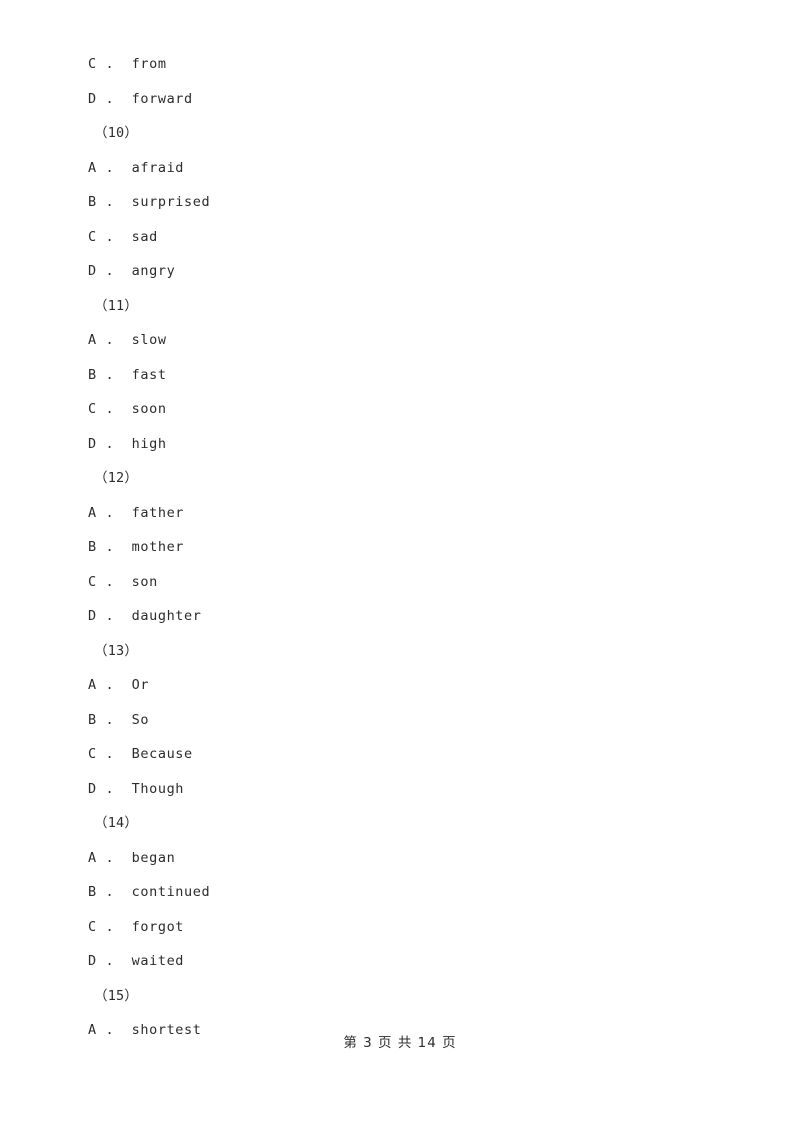 The image size is (800, 1132). What do you see at coordinates (149, 64) in the screenshot?
I see `option-text: from` at bounding box center [149, 64].